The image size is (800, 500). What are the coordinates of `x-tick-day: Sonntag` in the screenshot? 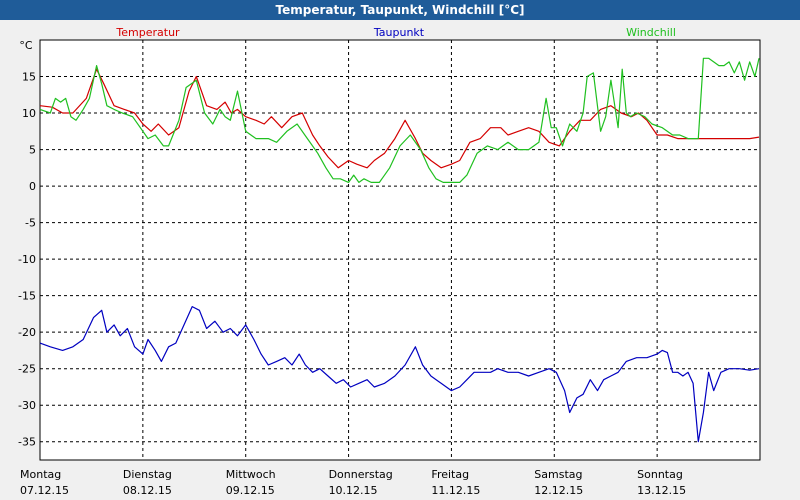 It's located at (660, 474).